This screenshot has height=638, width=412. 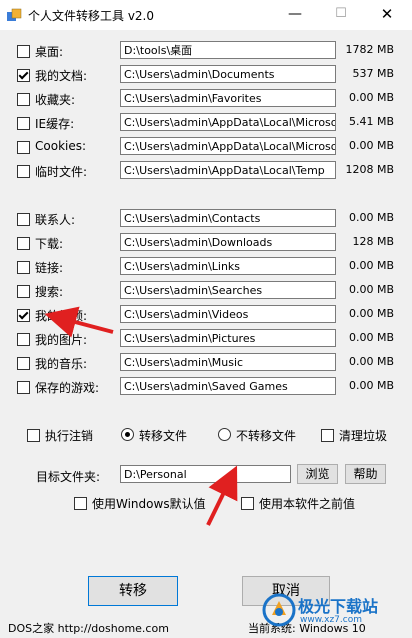 What do you see at coordinates (127, 434) in the screenshot?
I see `transfer-radio` at bounding box center [127, 434].